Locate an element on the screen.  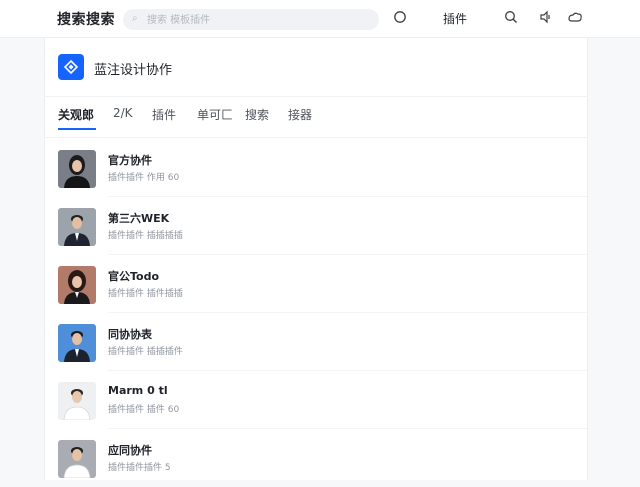
list-item: 官公Todo 插件插件 插件插插 is located at coordinates (316, 284).